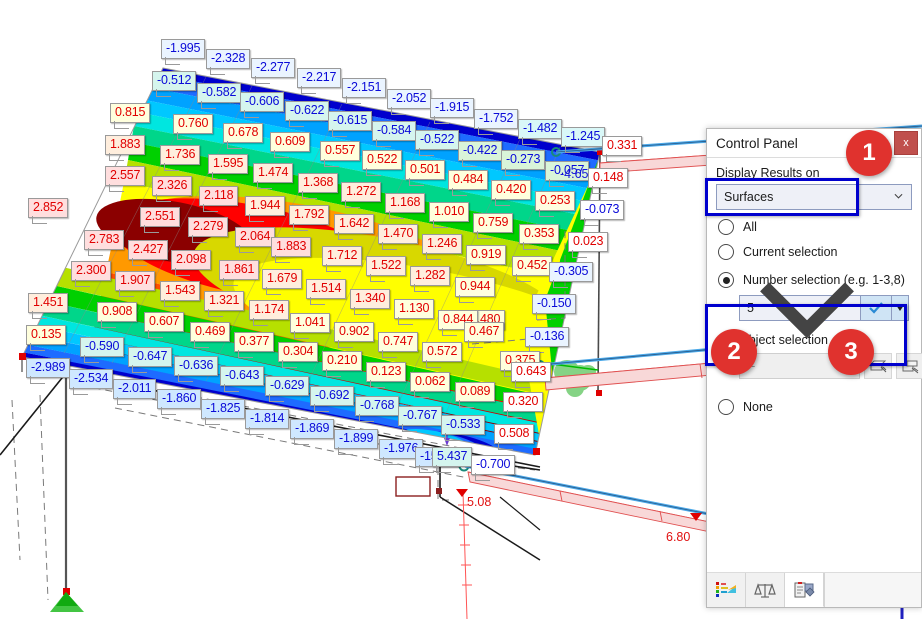  I want to click on radio-number-selection, so click(726, 280).